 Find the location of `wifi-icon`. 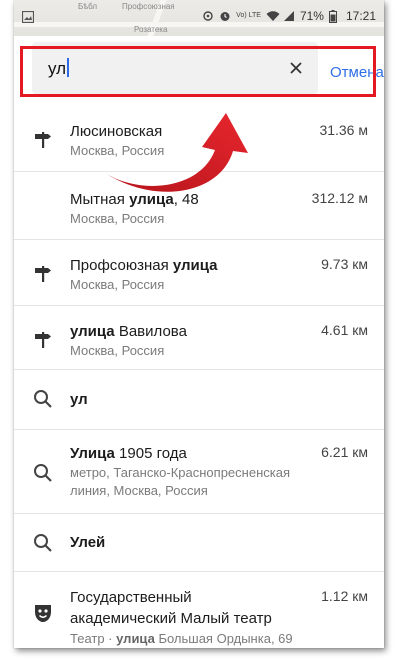

wifi-icon is located at coordinates (273, 16).